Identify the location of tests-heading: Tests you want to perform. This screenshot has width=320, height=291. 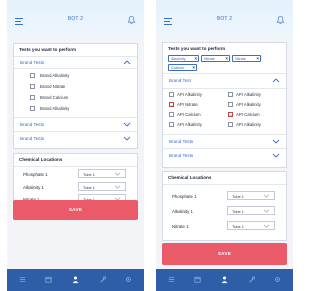
(197, 48).